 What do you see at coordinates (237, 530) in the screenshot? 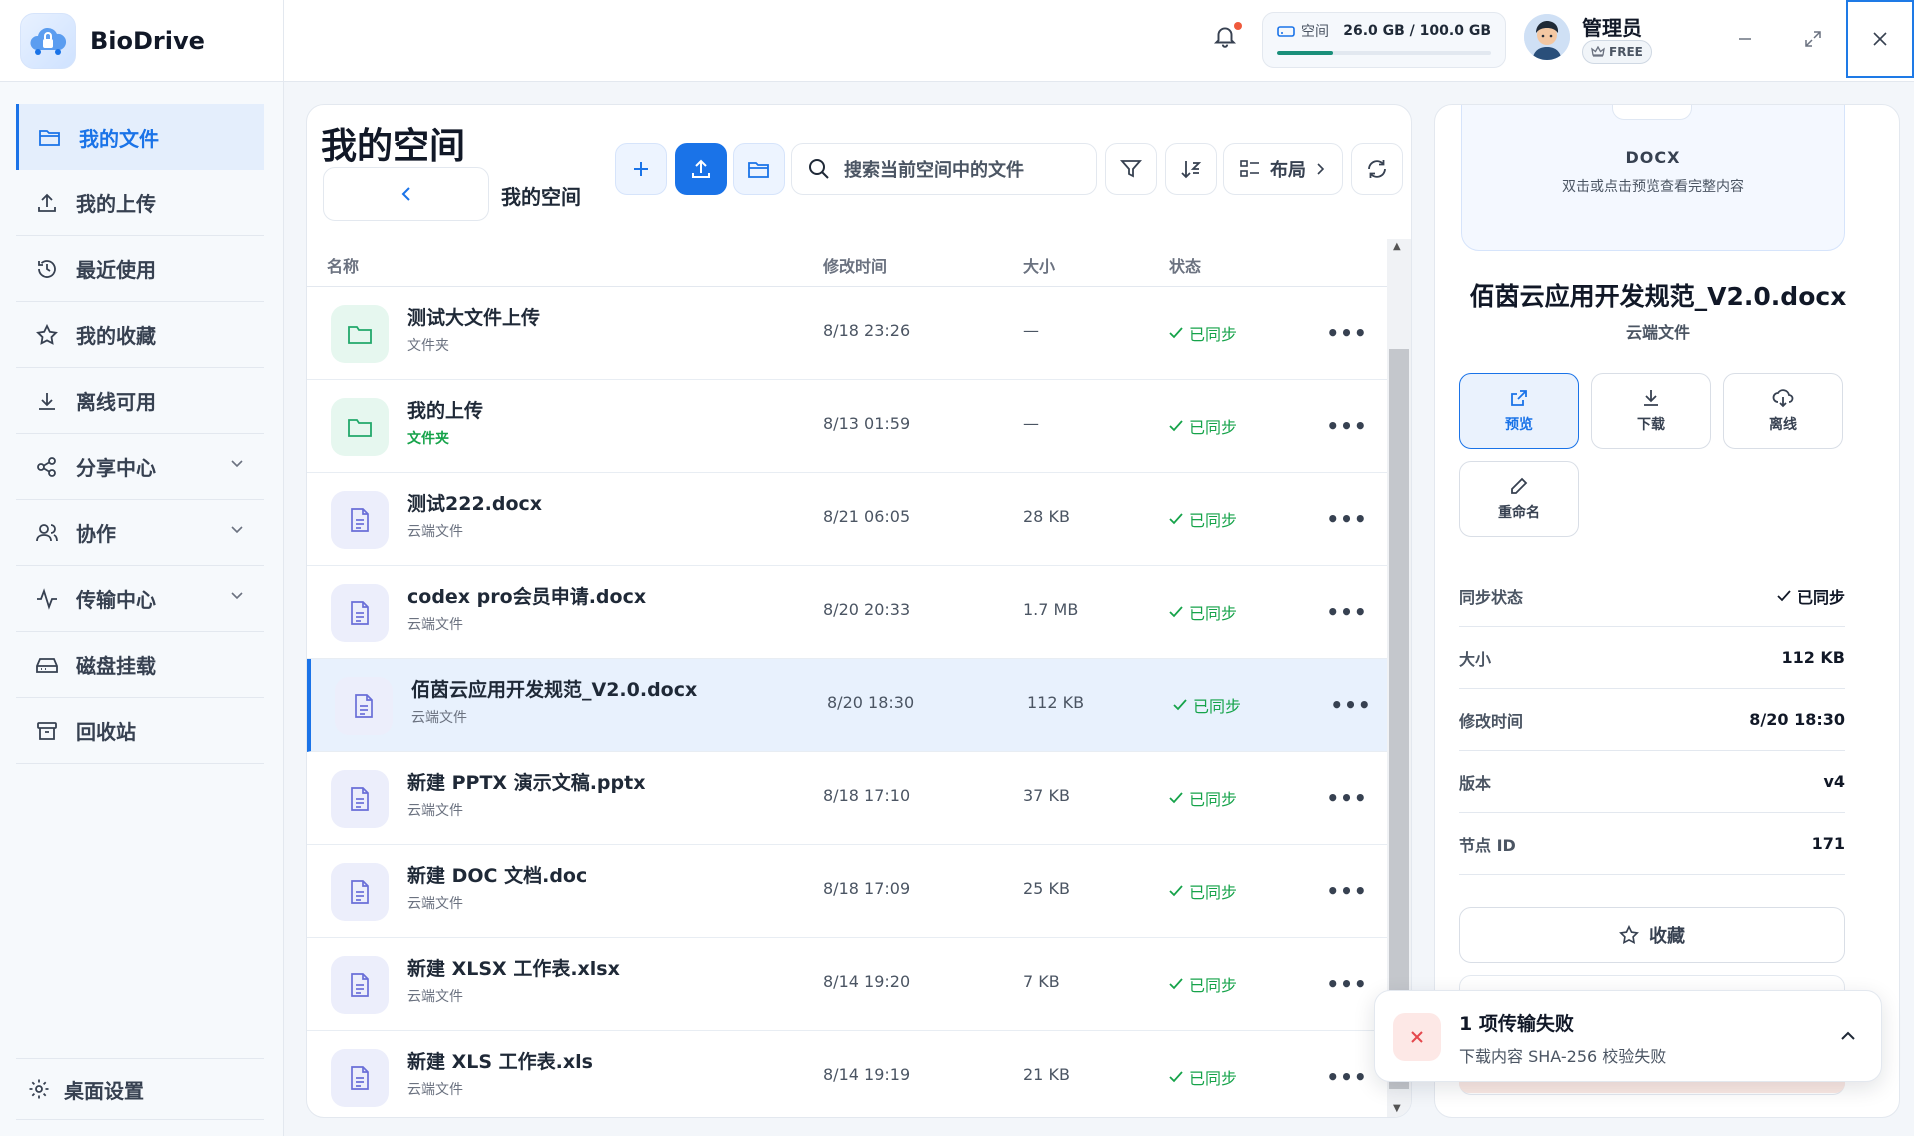
I see `chevron-down-icon` at bounding box center [237, 530].